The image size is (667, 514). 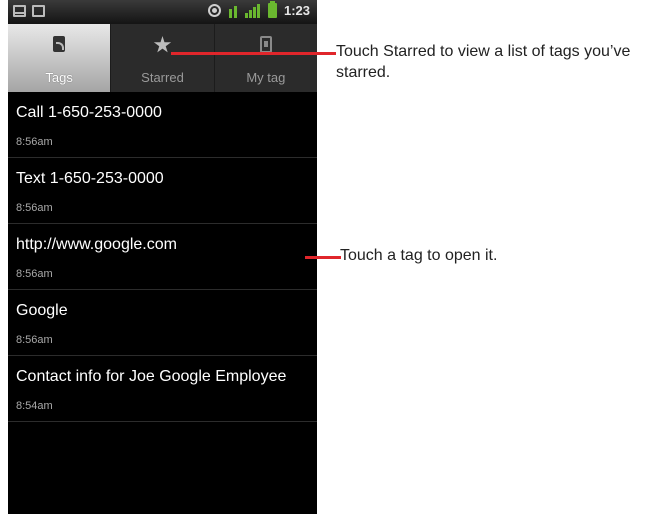 What do you see at coordinates (162, 323) in the screenshot?
I see `list-item: Google 8:56am` at bounding box center [162, 323].